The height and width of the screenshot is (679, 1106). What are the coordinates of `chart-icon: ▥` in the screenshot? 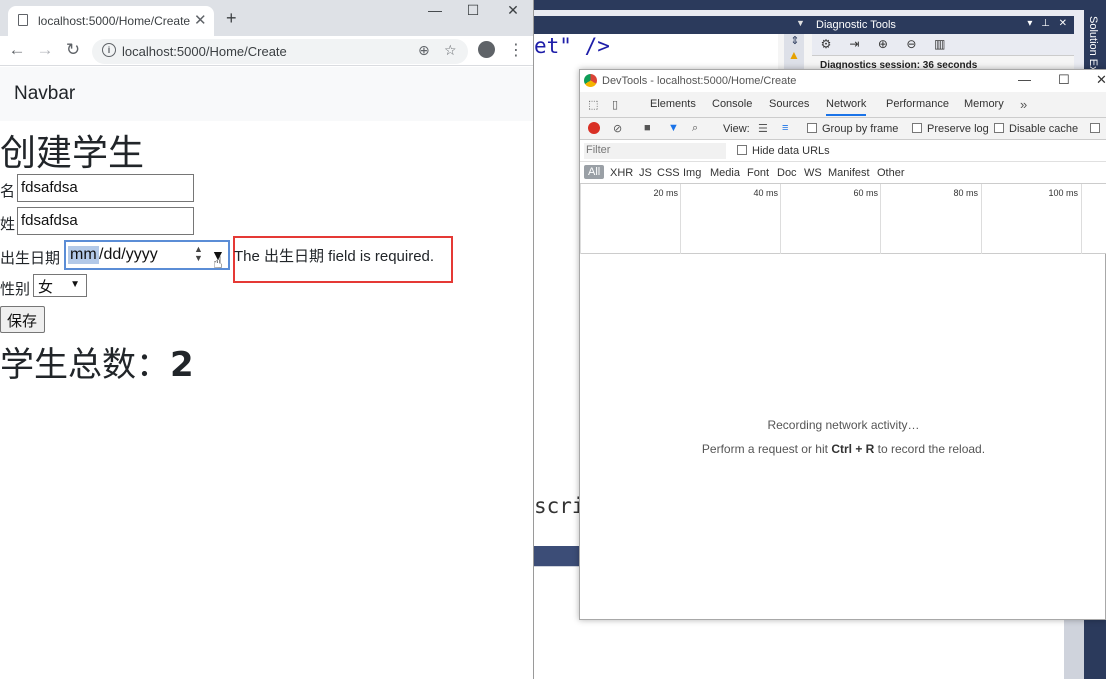 It's located at (940, 45).